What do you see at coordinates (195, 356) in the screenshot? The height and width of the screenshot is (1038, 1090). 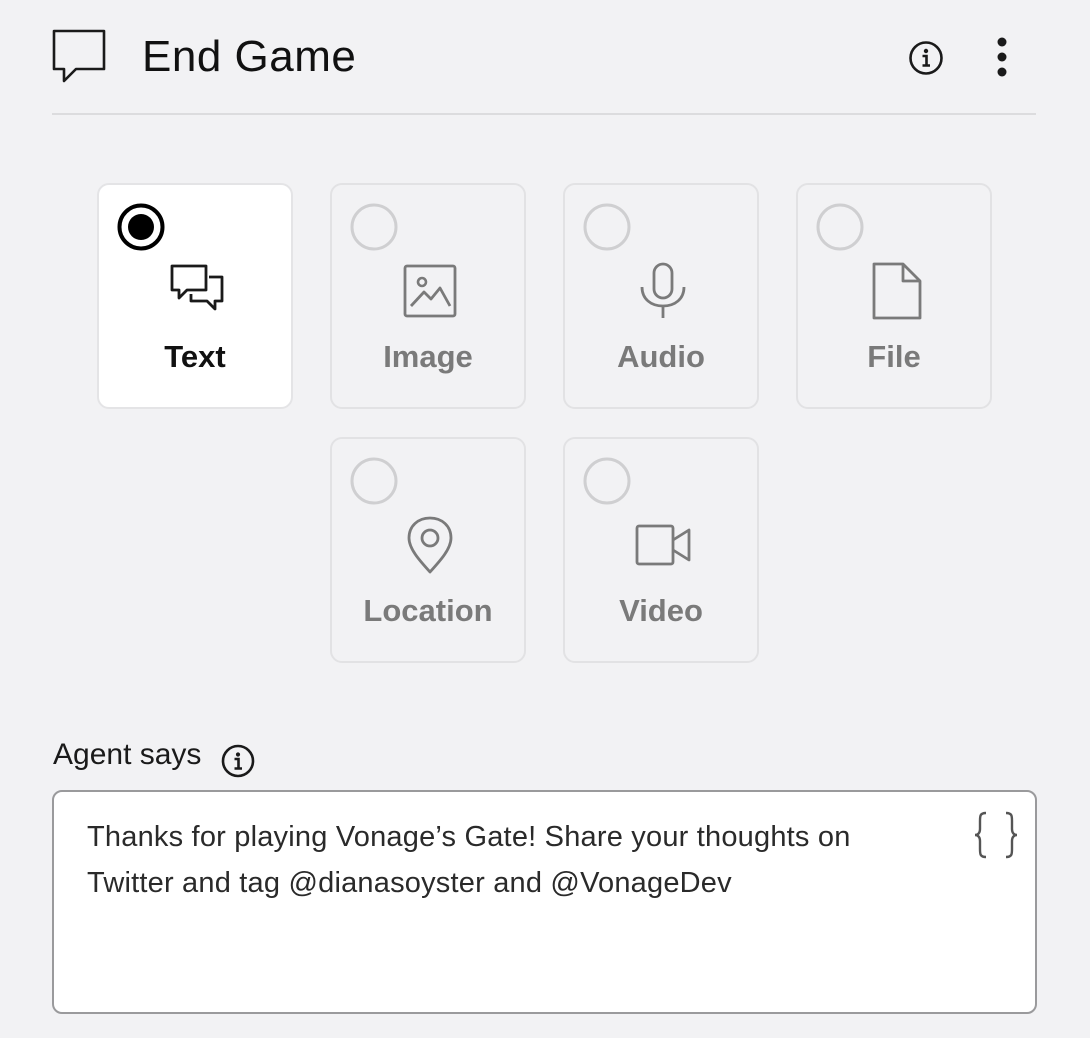 I see `message-type-label: Text` at bounding box center [195, 356].